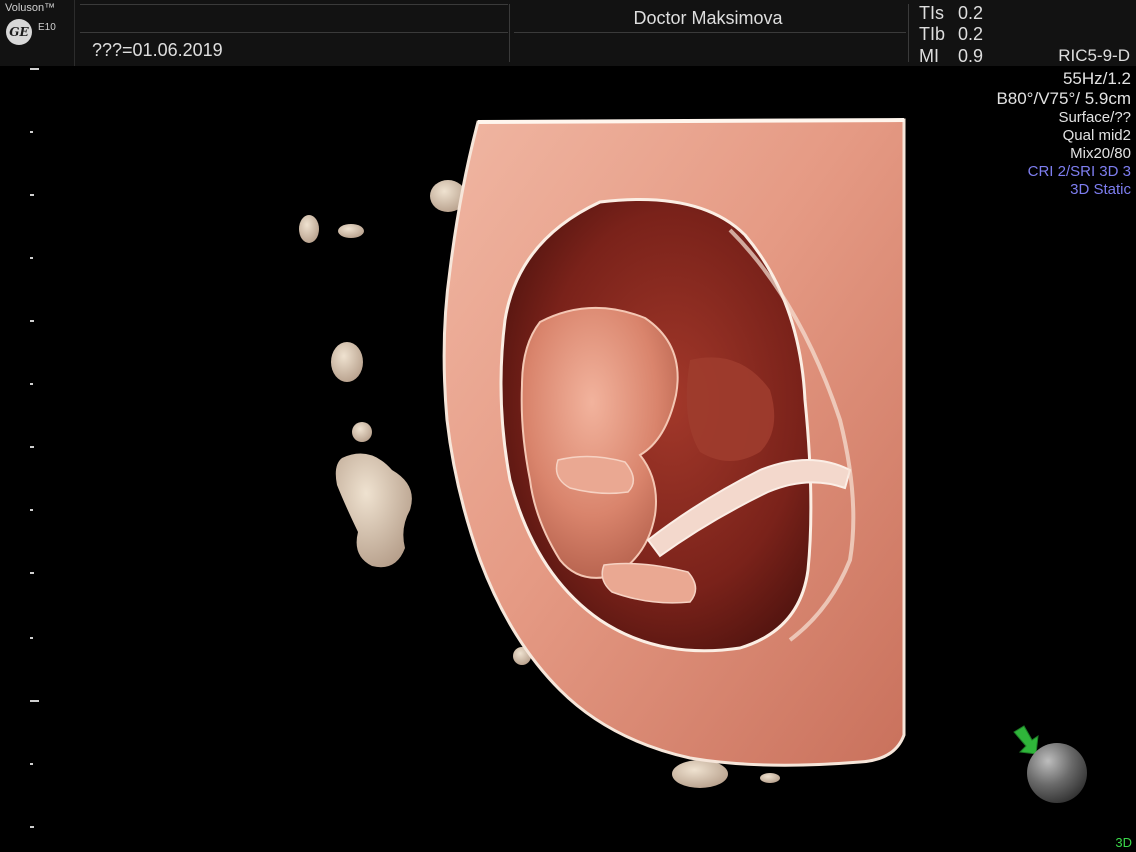  Describe the element at coordinates (1026, 740) in the screenshot. I see `orientation-arrow-icon` at that location.